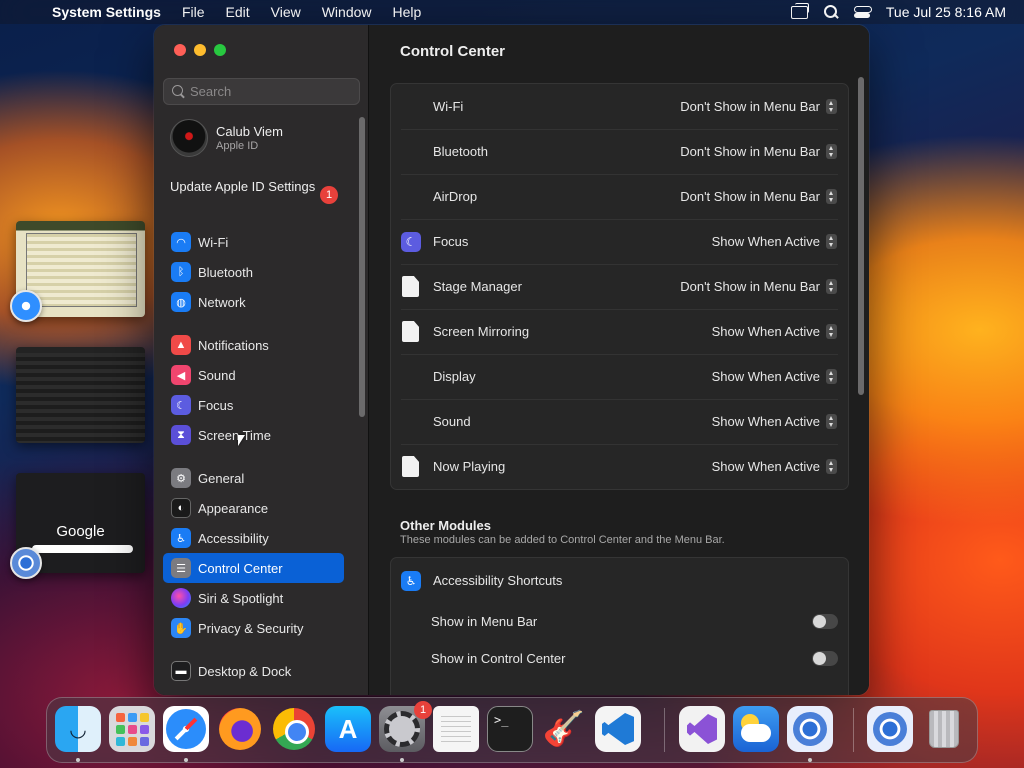 This screenshot has height=768, width=1024. What do you see at coordinates (193, 12) in the screenshot?
I see `menu-file: File` at bounding box center [193, 12].